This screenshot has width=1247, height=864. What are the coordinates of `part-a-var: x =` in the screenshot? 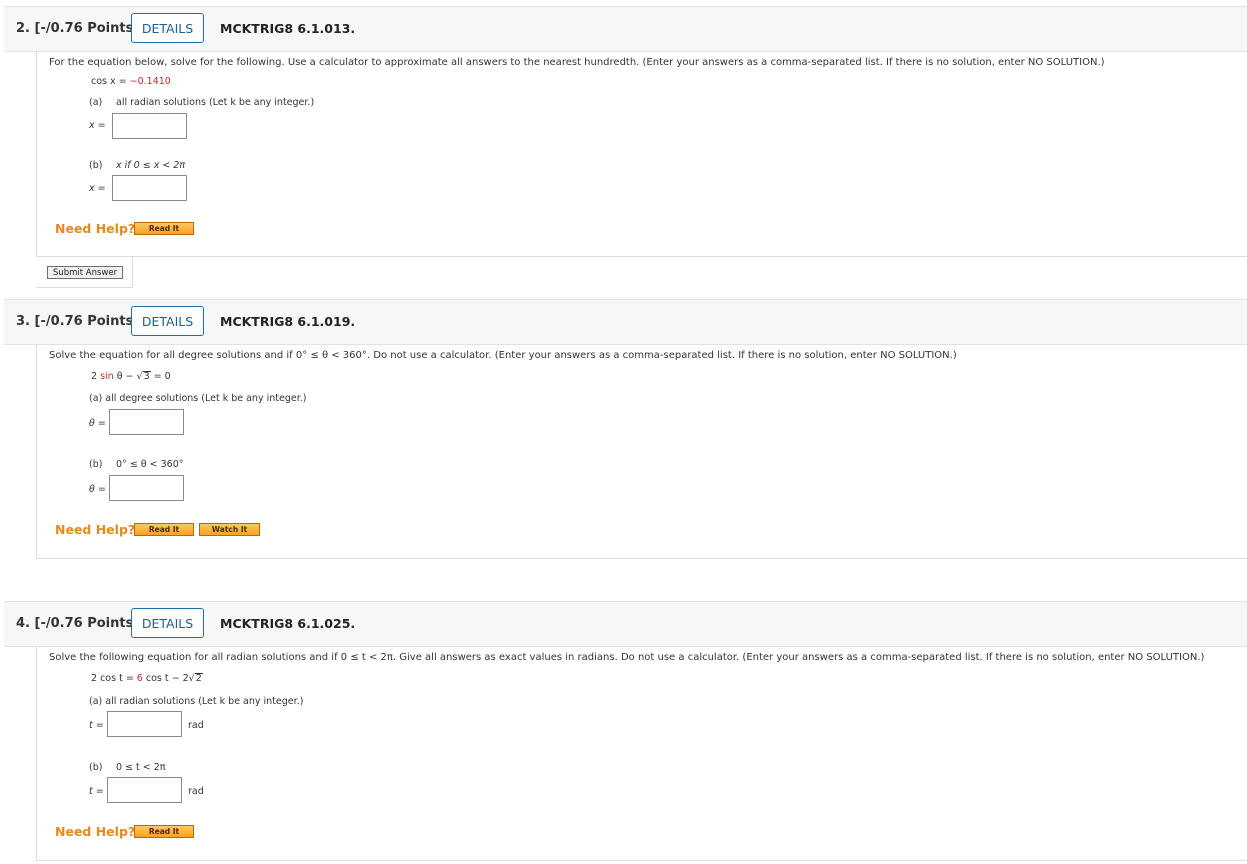 It's located at (97, 125).